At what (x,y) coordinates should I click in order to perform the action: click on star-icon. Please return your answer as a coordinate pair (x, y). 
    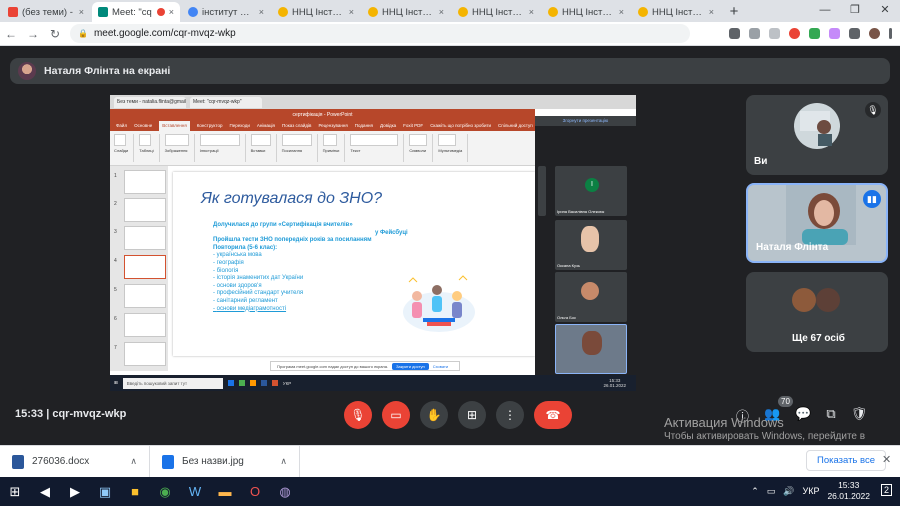
    Looking at the image, I should click on (774, 33).